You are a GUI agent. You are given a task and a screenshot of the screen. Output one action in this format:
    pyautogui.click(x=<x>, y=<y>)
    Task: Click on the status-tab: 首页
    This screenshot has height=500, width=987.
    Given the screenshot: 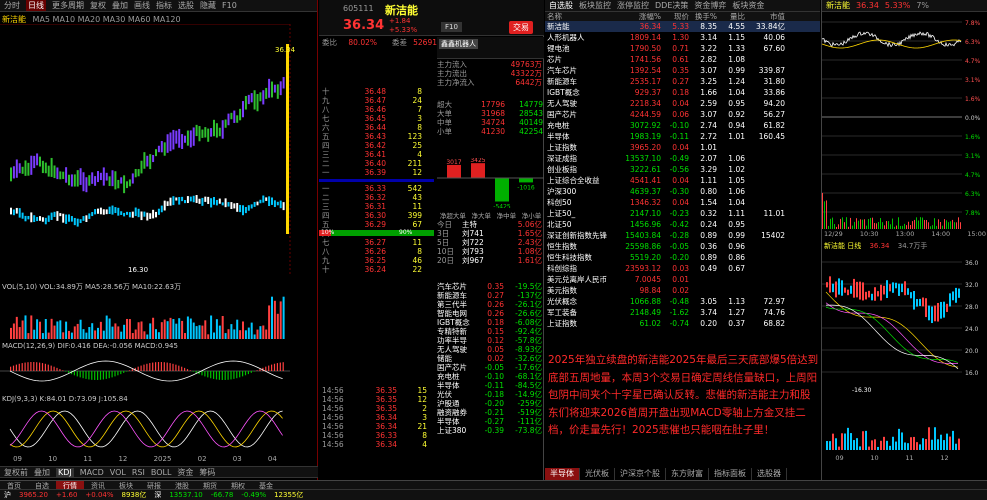 What is the action you would take?
    pyautogui.click(x=14, y=485)
    